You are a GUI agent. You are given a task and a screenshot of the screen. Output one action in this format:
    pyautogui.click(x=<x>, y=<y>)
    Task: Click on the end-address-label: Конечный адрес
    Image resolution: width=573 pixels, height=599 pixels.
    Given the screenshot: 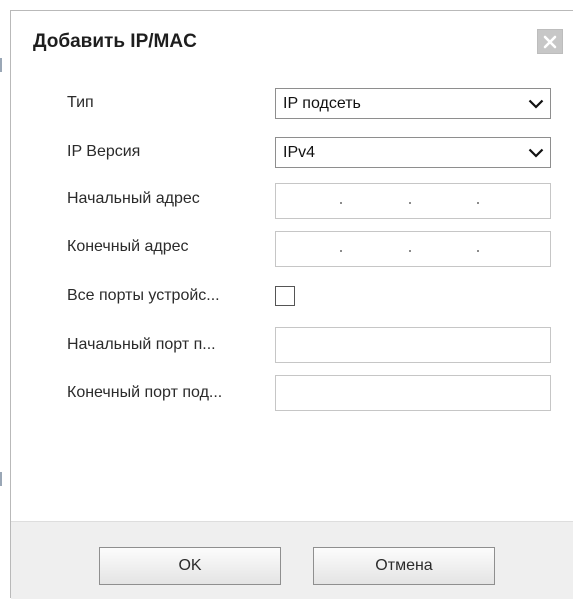 What is the action you would take?
    pyautogui.click(x=128, y=246)
    